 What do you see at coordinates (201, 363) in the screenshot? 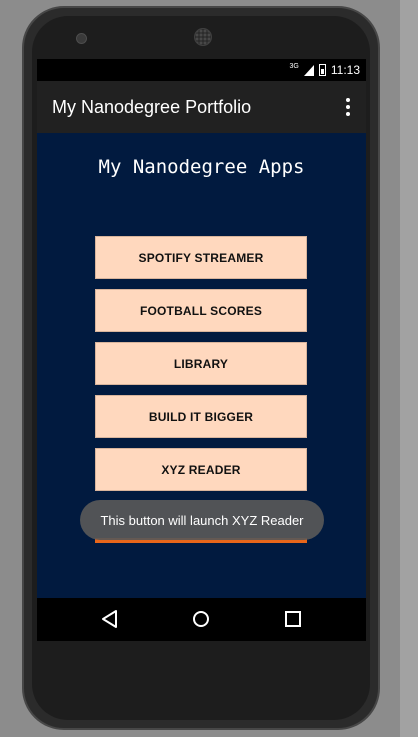
I see `library-button: LIBRARY` at bounding box center [201, 363].